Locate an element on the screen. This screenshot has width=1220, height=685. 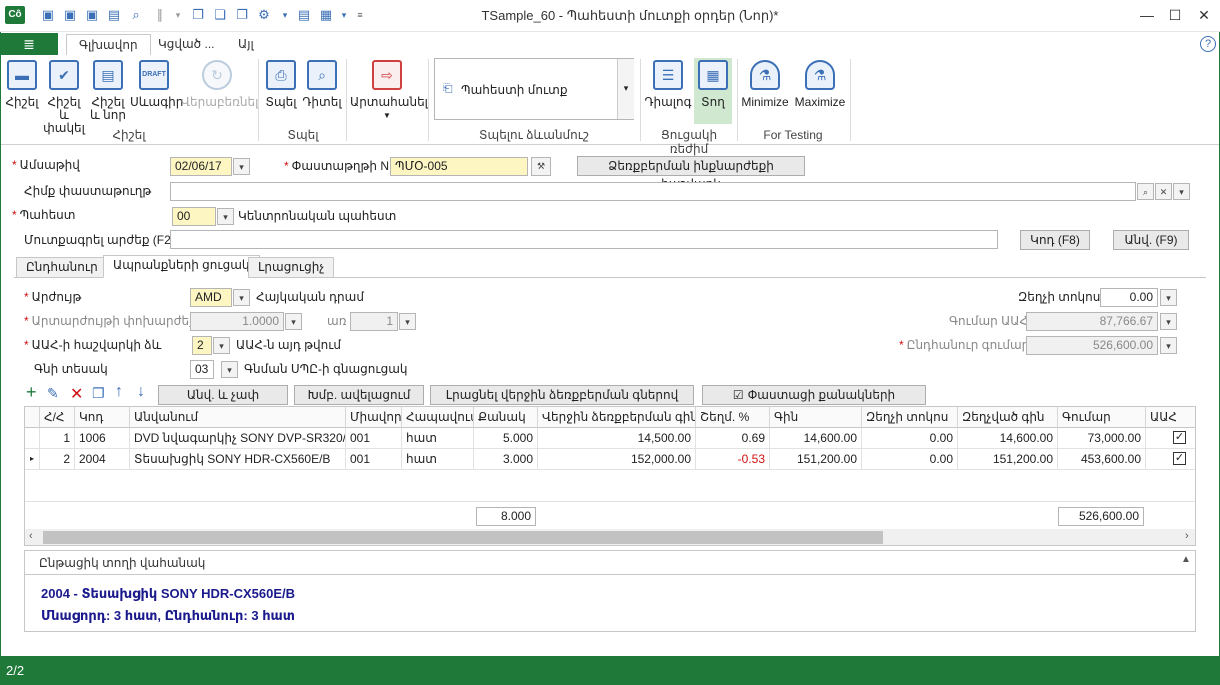
move-down-icon: ↓ is located at coordinates (141, 392).